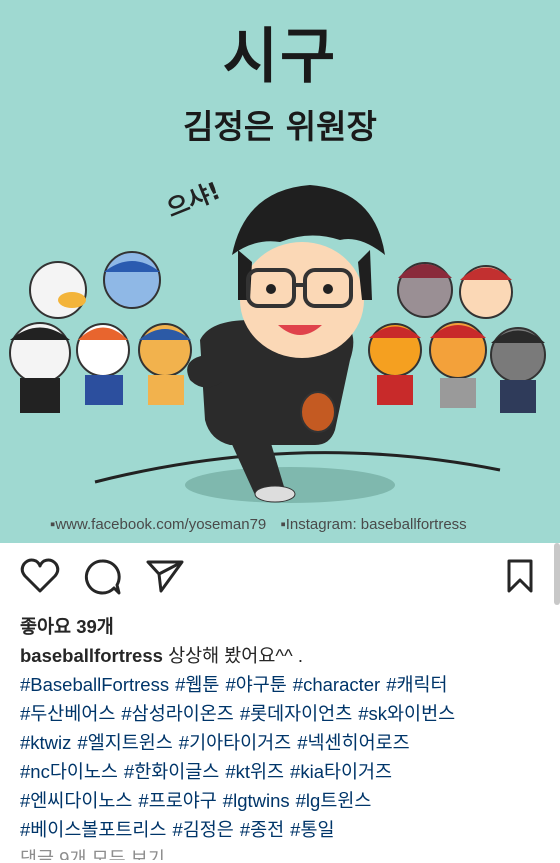  I want to click on hashtag-link: #엔씨다이노스, so click(76, 800).